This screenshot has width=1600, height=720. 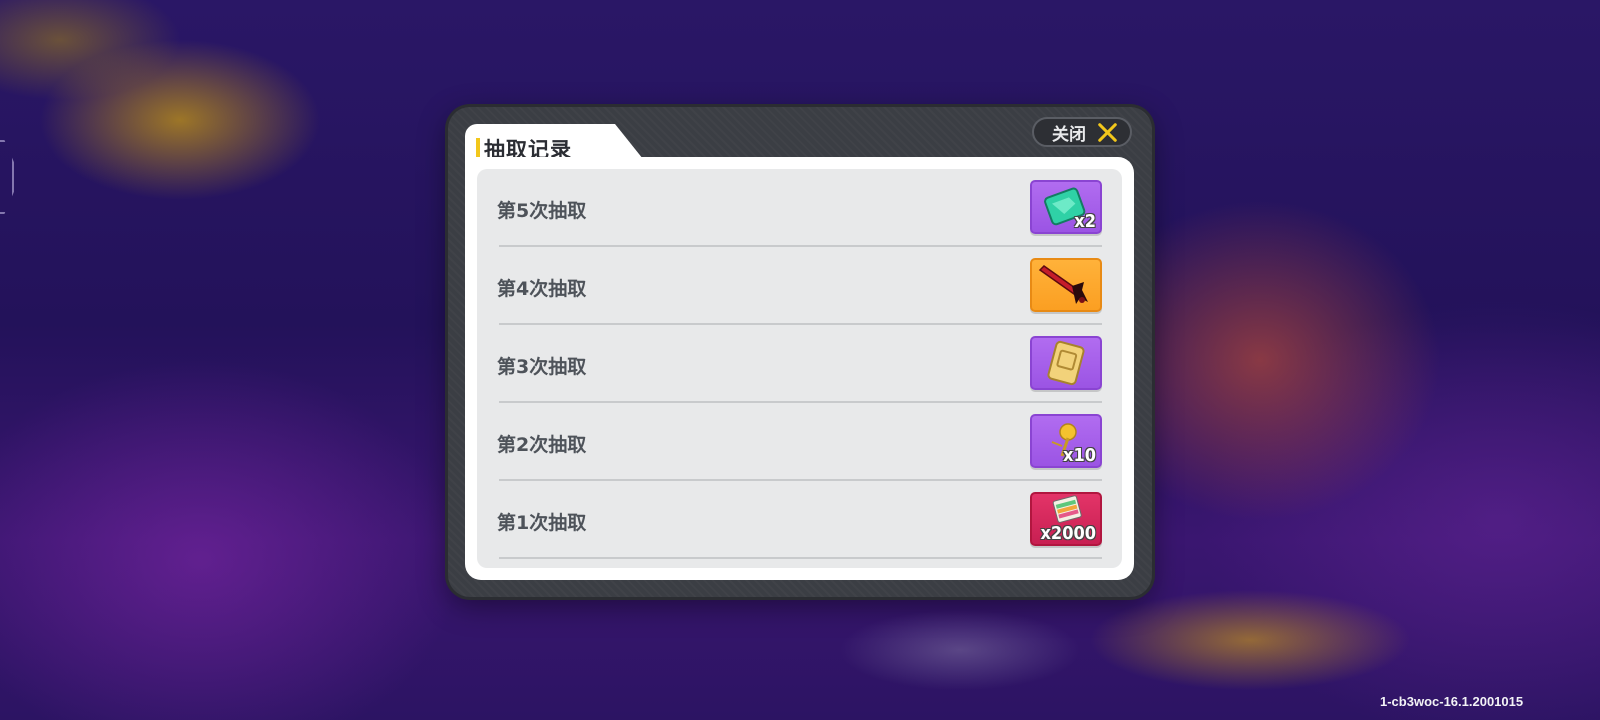 What do you see at coordinates (478, 148) in the screenshot?
I see `title-accent-bar` at bounding box center [478, 148].